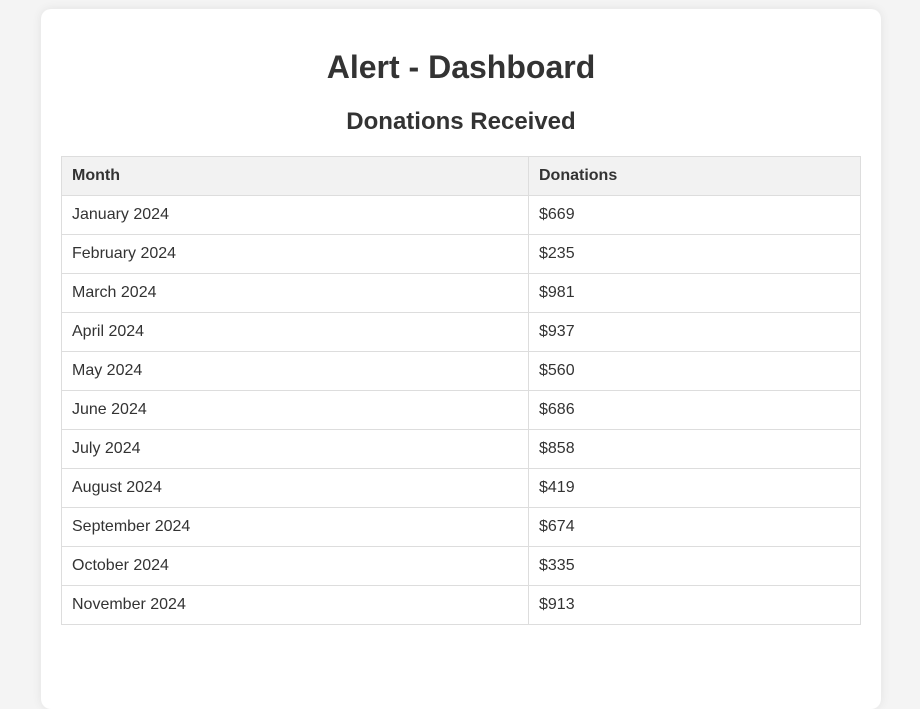  I want to click on column-header-donations: Donations, so click(694, 176).